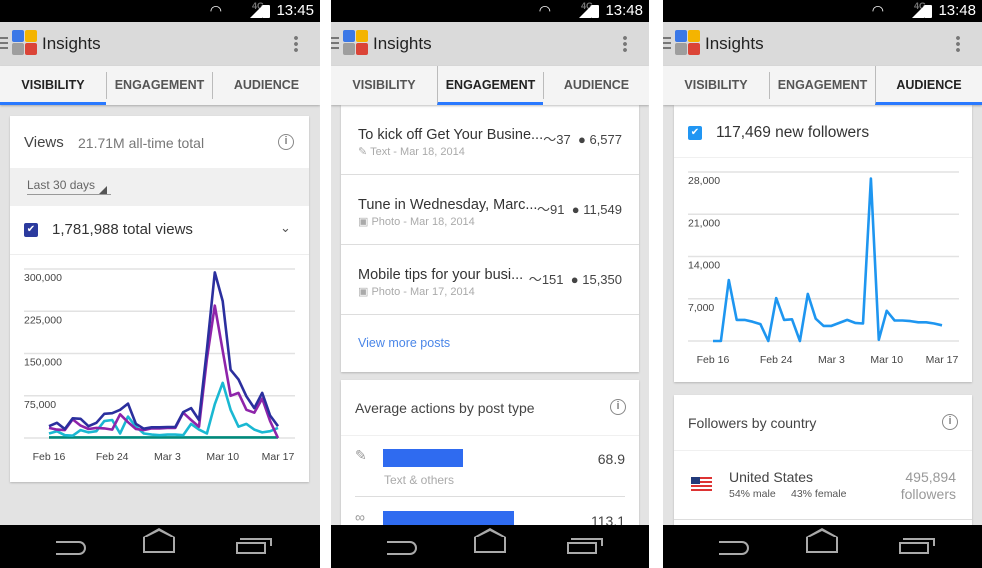 This screenshot has width=982, height=568. I want to click on dropdown-corner-icon, so click(103, 190).